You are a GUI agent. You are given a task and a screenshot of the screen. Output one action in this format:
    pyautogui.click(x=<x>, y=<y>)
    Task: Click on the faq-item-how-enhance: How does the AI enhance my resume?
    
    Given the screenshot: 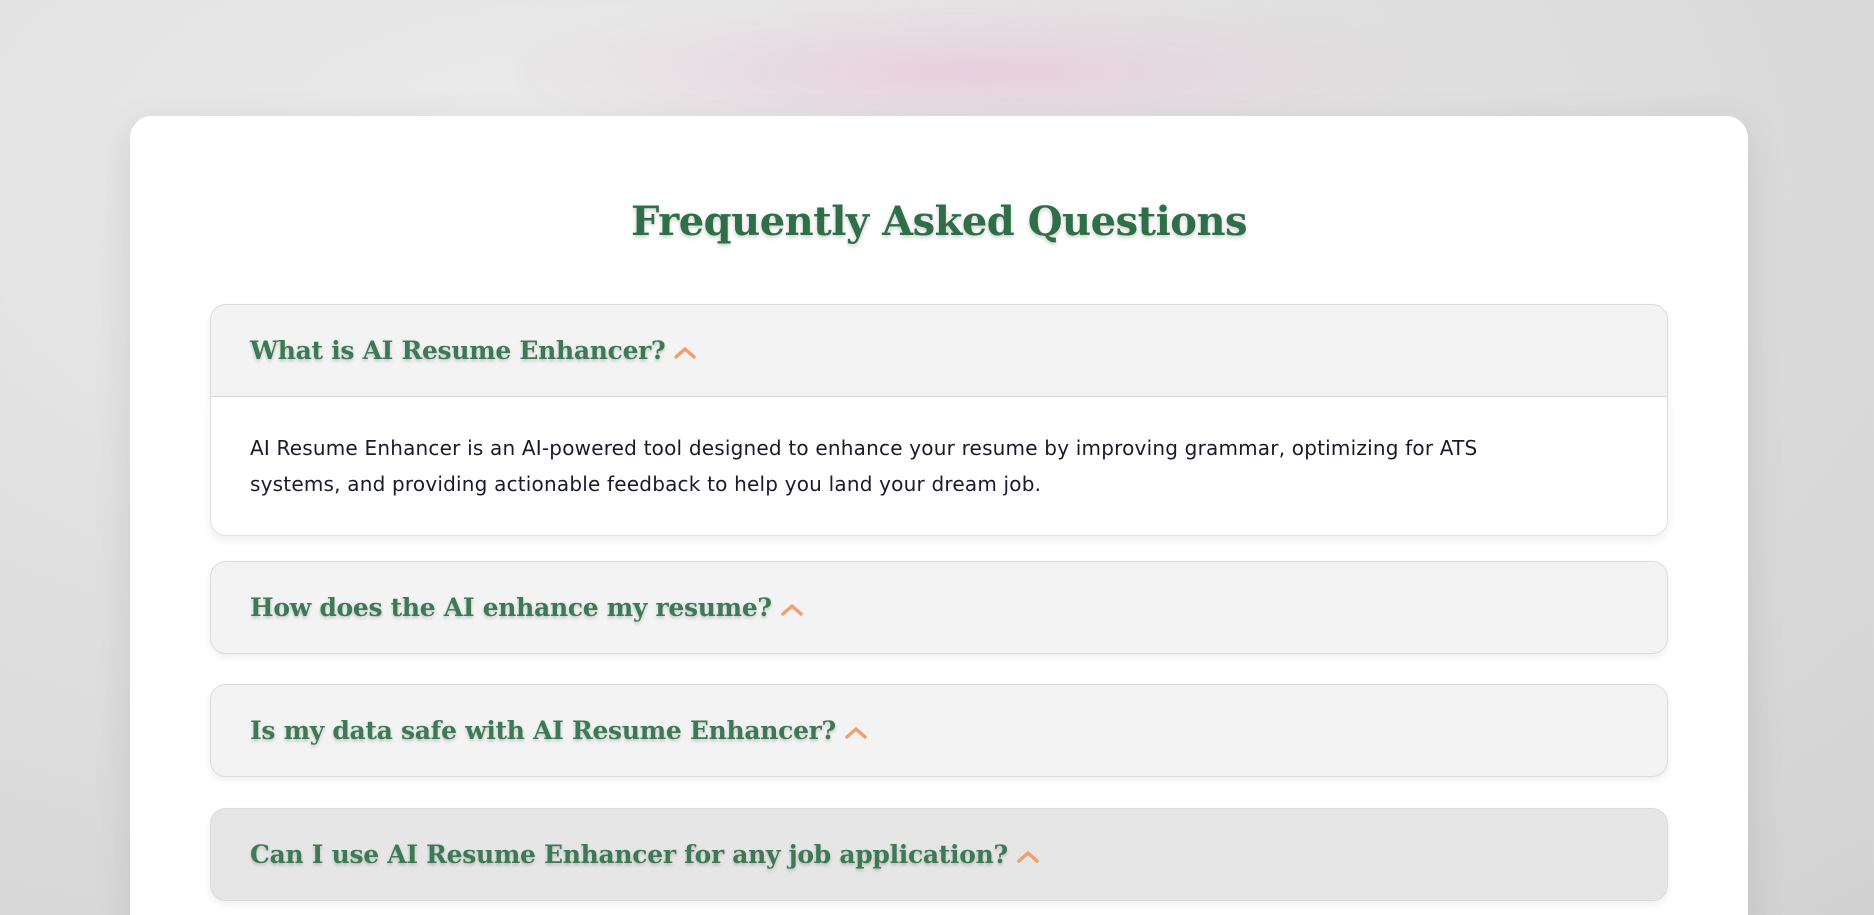 What is the action you would take?
    pyautogui.click(x=939, y=607)
    